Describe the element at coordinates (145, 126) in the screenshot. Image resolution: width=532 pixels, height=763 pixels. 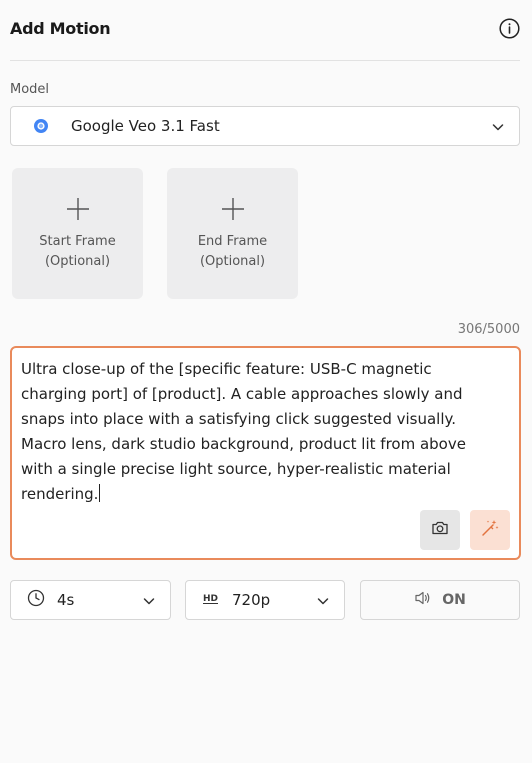
I see `model-selected-value: Google Veo 3.1 Fast` at that location.